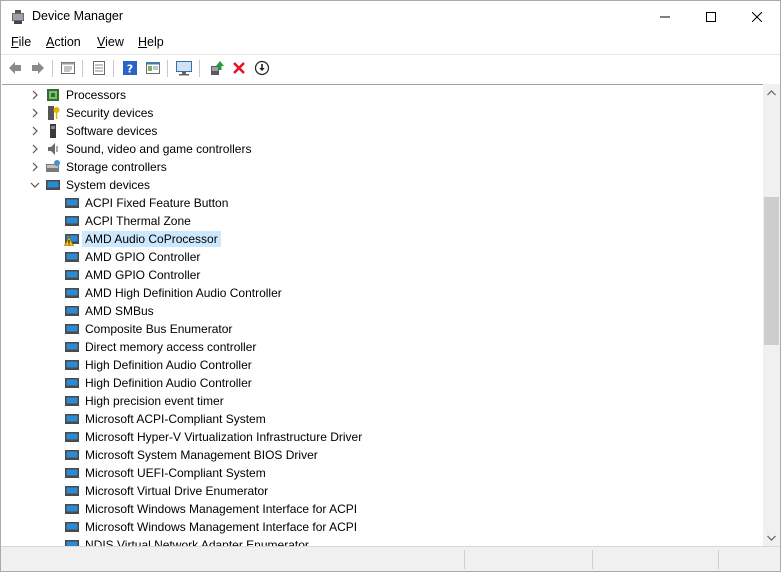 Image resolution: width=781 pixels, height=572 pixels. Describe the element at coordinates (390, 16) in the screenshot. I see `title-bar: Device Manager` at that location.